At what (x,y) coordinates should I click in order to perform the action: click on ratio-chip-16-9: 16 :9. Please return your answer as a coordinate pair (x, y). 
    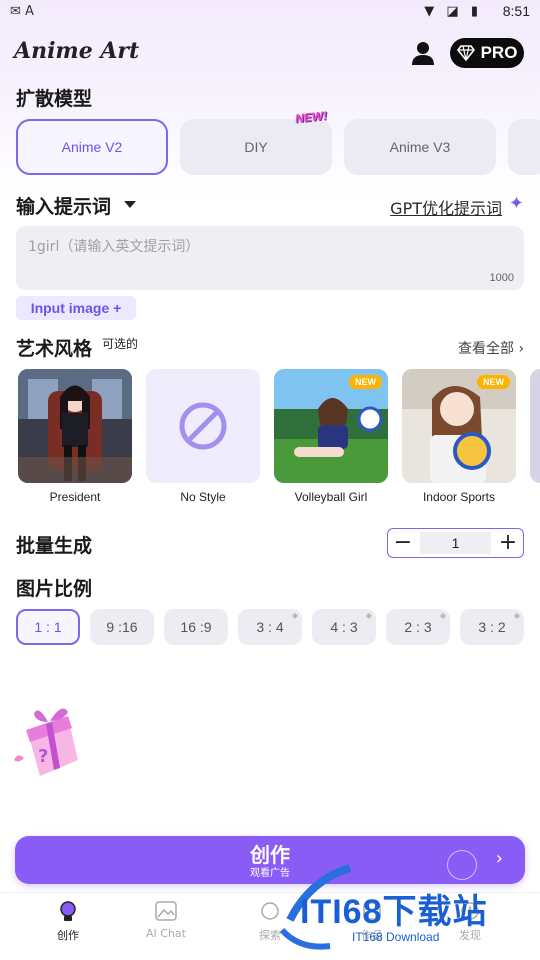
    Looking at the image, I should click on (196, 627).